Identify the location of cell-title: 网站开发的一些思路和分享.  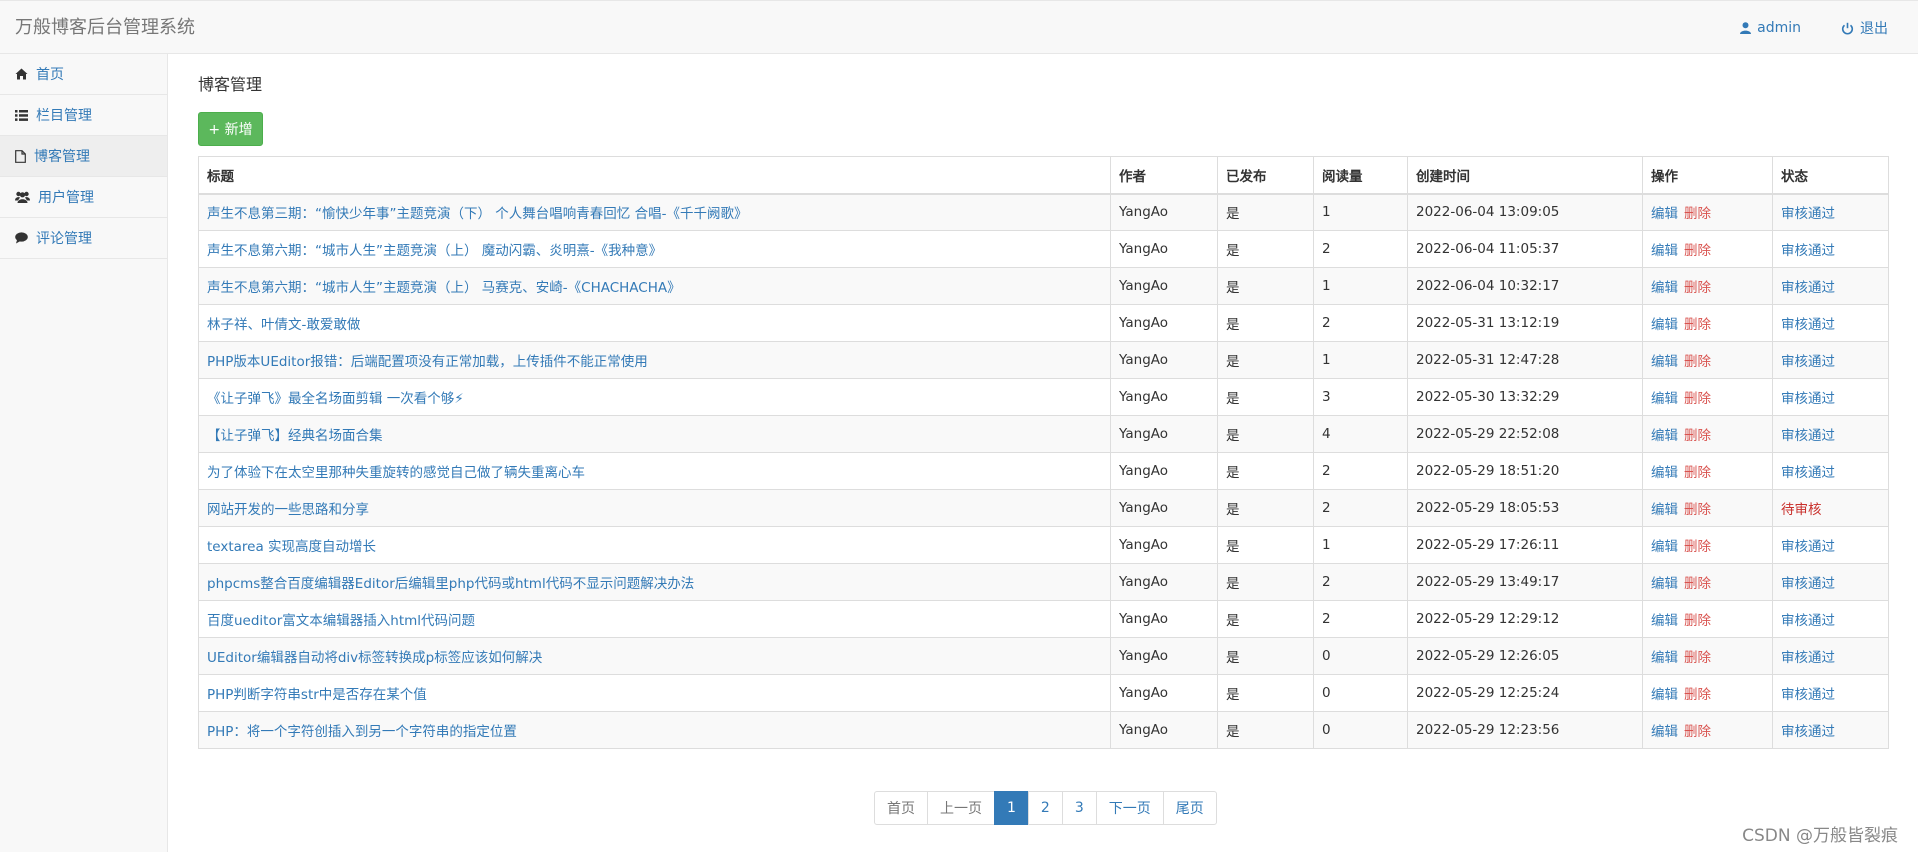
(654, 508).